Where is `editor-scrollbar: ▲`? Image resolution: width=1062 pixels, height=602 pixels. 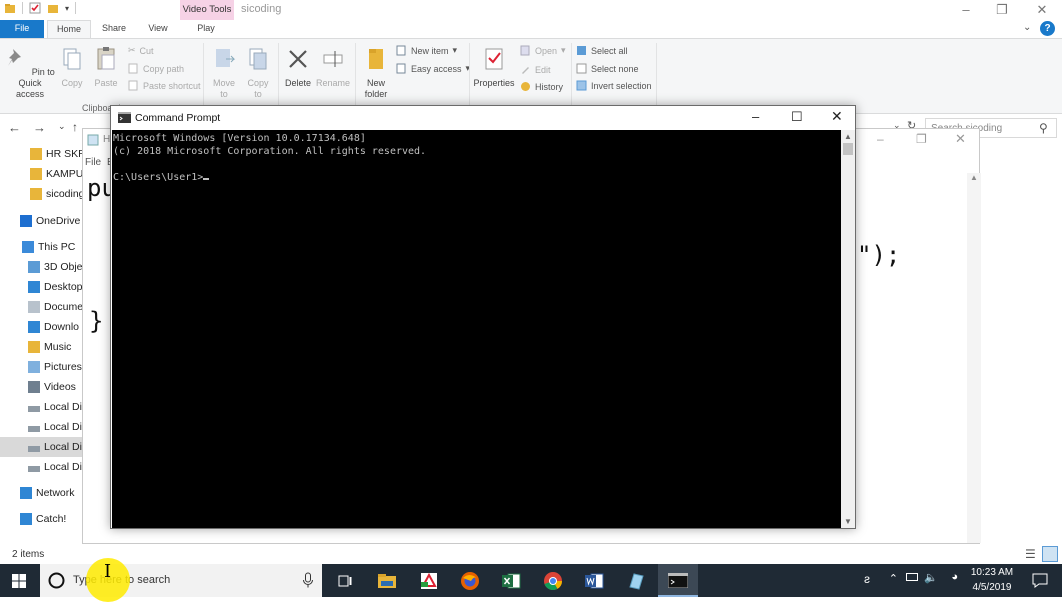 editor-scrollbar: ▲ is located at coordinates (974, 358).